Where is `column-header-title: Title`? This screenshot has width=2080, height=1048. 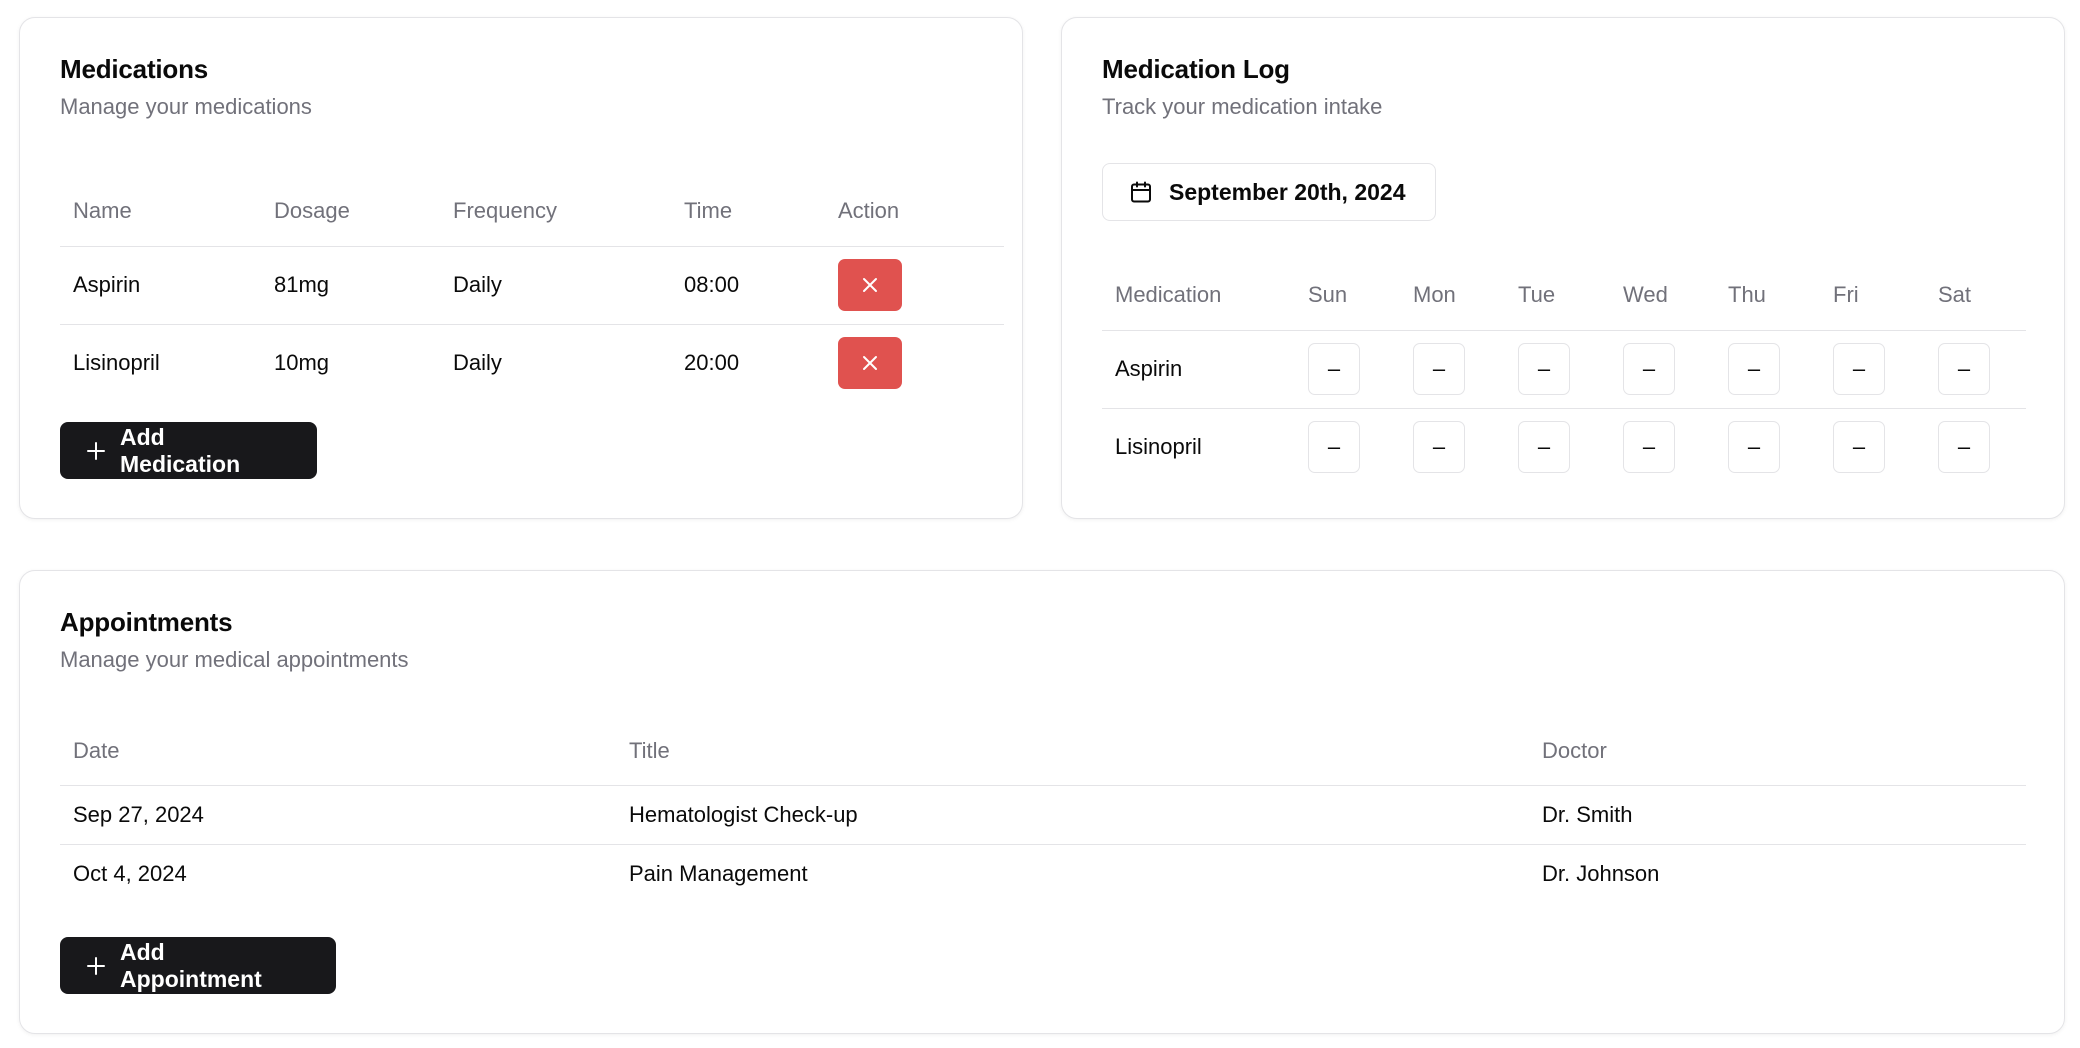
column-header-title: Title is located at coordinates (649, 750).